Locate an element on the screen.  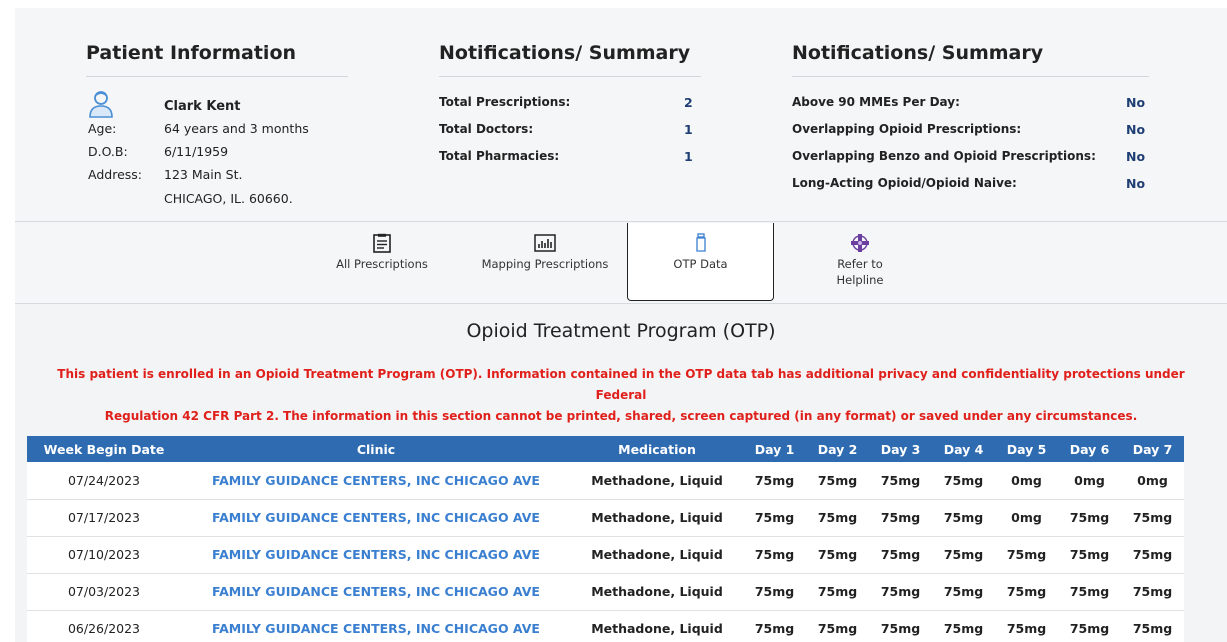
dob-label: D.O.B: is located at coordinates (108, 151).